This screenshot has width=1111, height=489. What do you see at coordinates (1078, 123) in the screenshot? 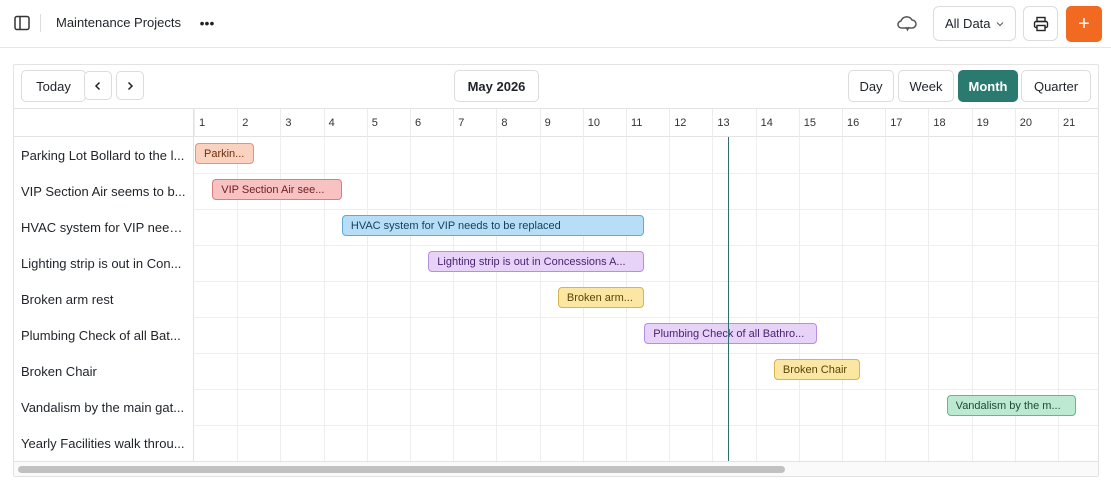
I see `day-header: 21` at bounding box center [1078, 123].